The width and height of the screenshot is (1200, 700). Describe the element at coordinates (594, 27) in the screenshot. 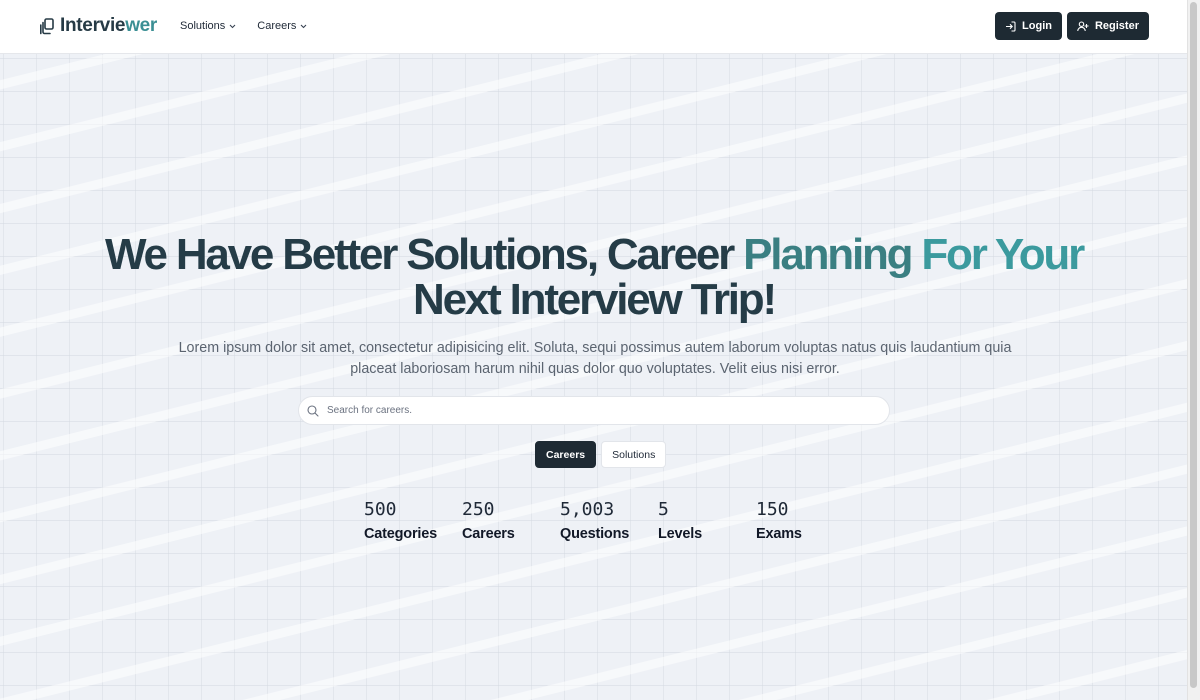

I see `navbar: Interviewer Solutions Careers Login Regi` at that location.